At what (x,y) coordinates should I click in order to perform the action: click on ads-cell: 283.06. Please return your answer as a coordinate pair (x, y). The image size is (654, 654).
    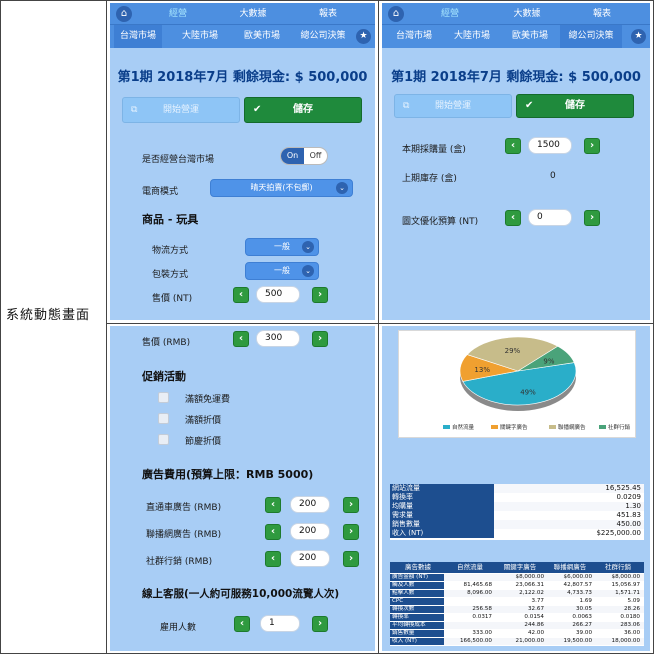
    Looking at the image, I should click on (630, 625).